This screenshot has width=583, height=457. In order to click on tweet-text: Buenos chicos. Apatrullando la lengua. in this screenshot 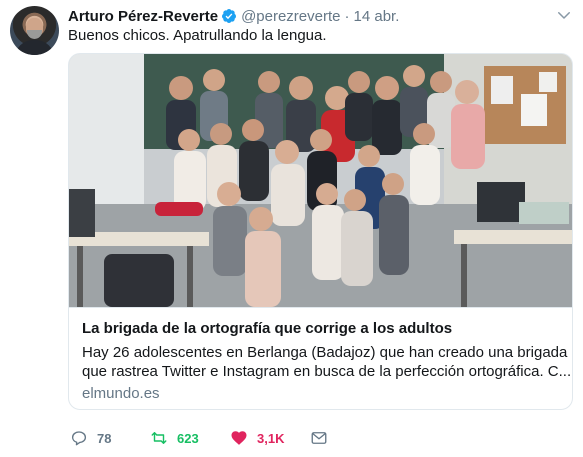, I will do `click(197, 35)`.